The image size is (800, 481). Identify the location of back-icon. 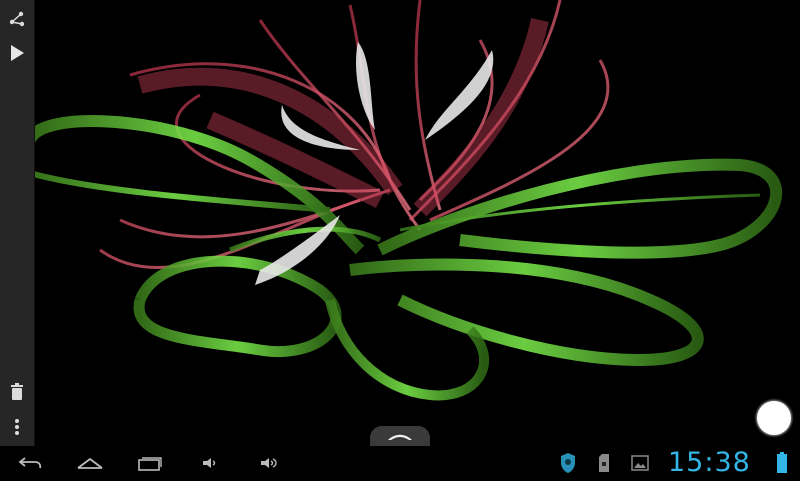
(30, 463).